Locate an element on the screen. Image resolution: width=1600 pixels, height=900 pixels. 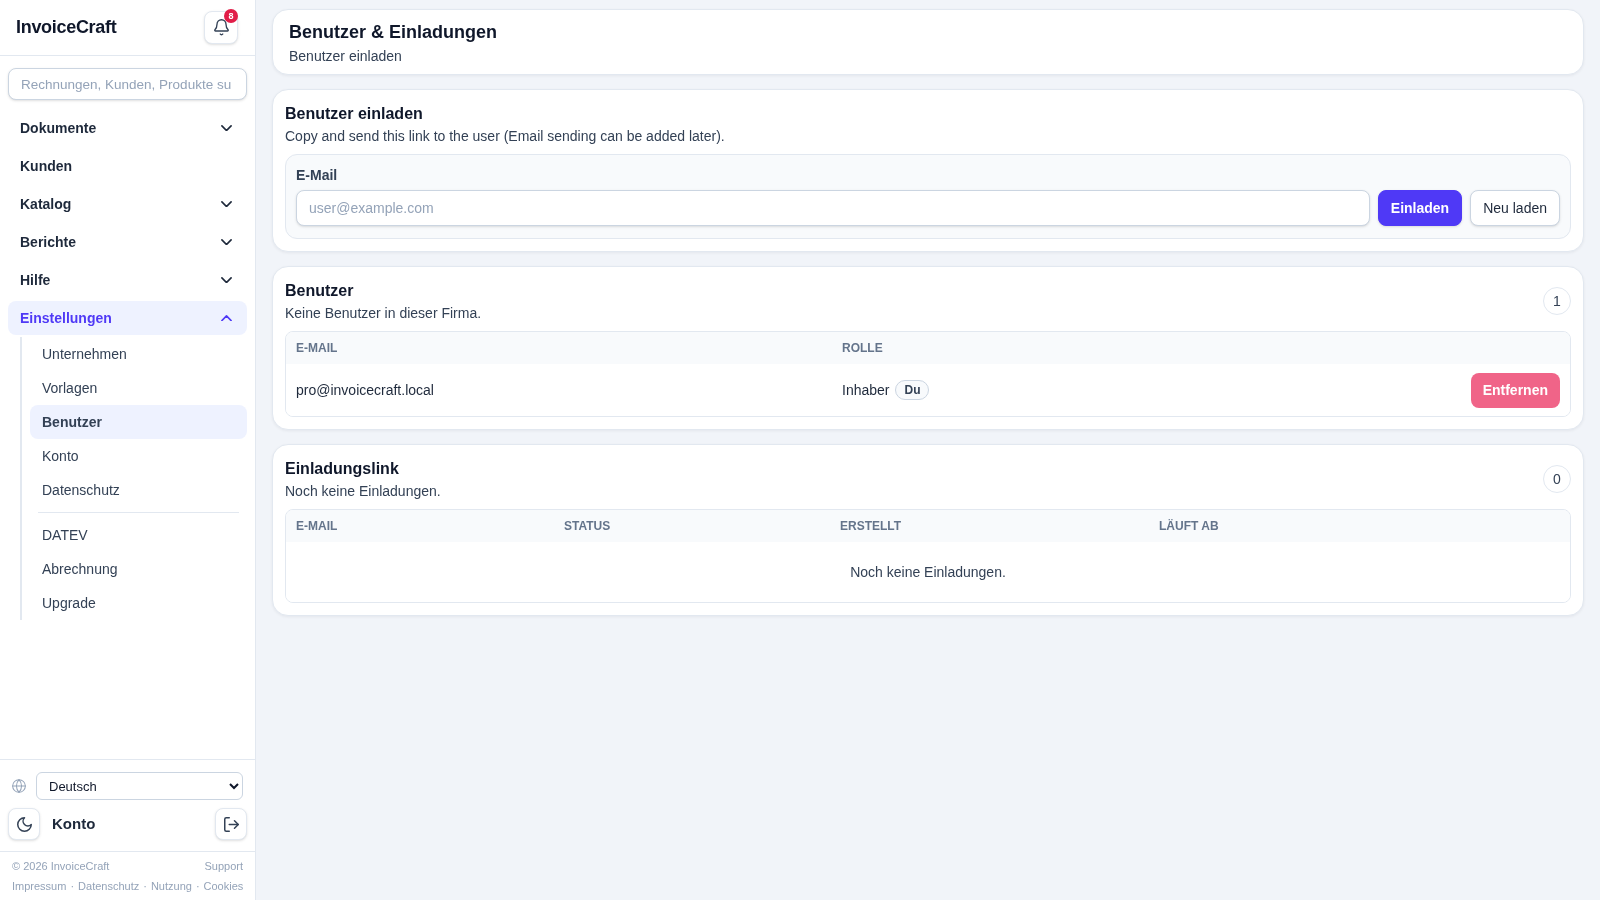
submenu-item: Unternehmen is located at coordinates (138, 354).